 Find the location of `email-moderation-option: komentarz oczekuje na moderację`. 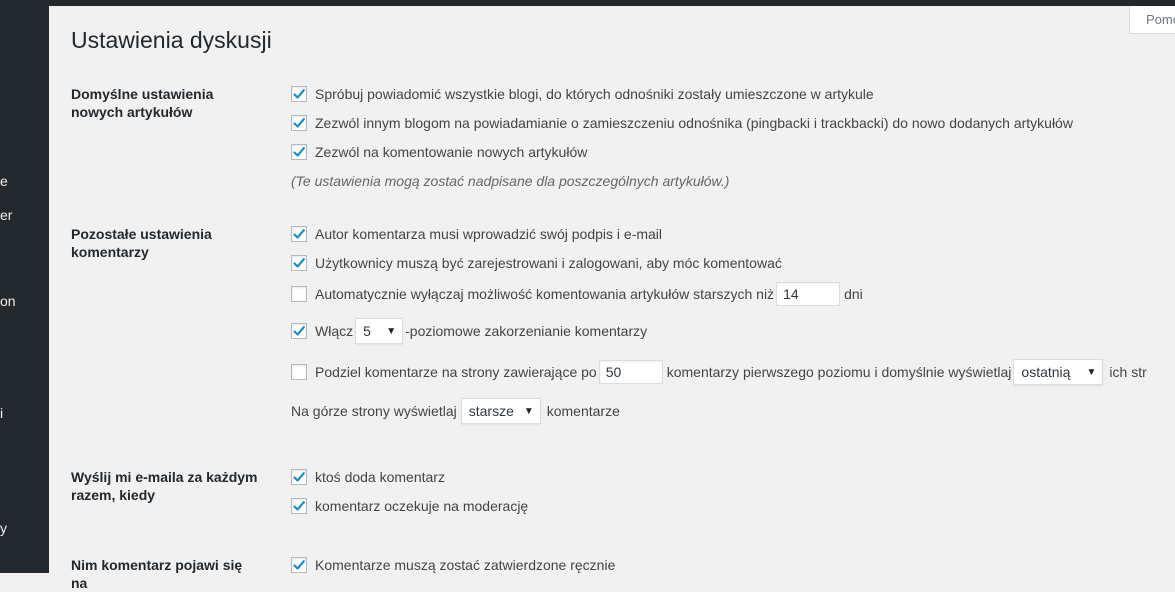

email-moderation-option: komentarz oczekuje na moderację is located at coordinates (409, 506).